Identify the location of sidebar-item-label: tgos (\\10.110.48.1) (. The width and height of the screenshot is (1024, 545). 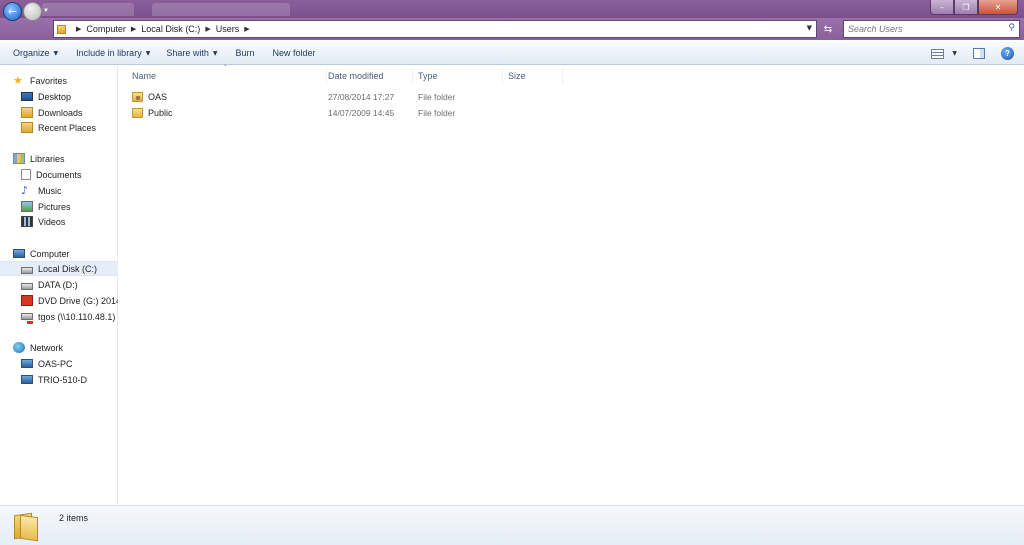
(78, 316).